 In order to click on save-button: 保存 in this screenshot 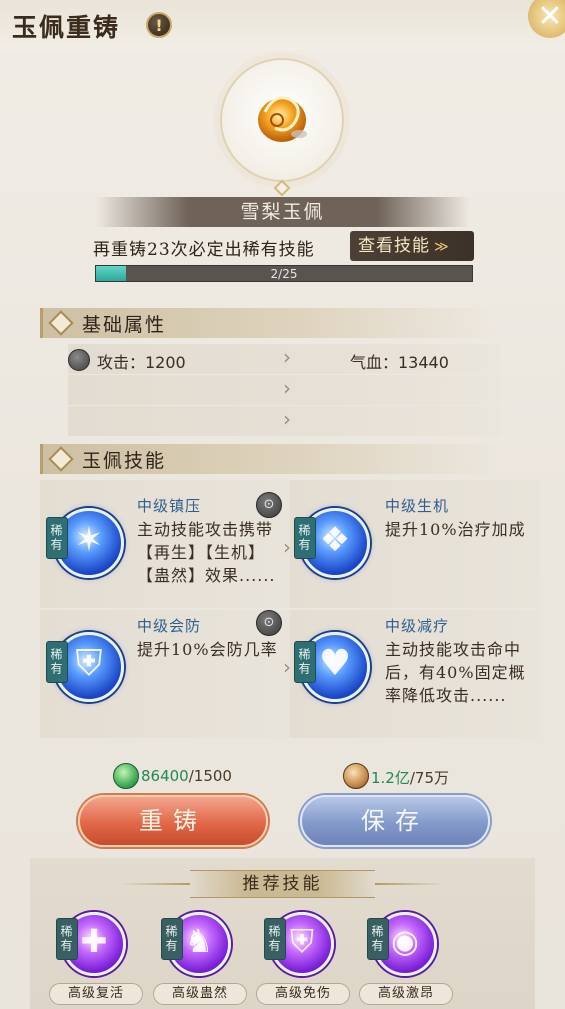, I will do `click(395, 821)`.